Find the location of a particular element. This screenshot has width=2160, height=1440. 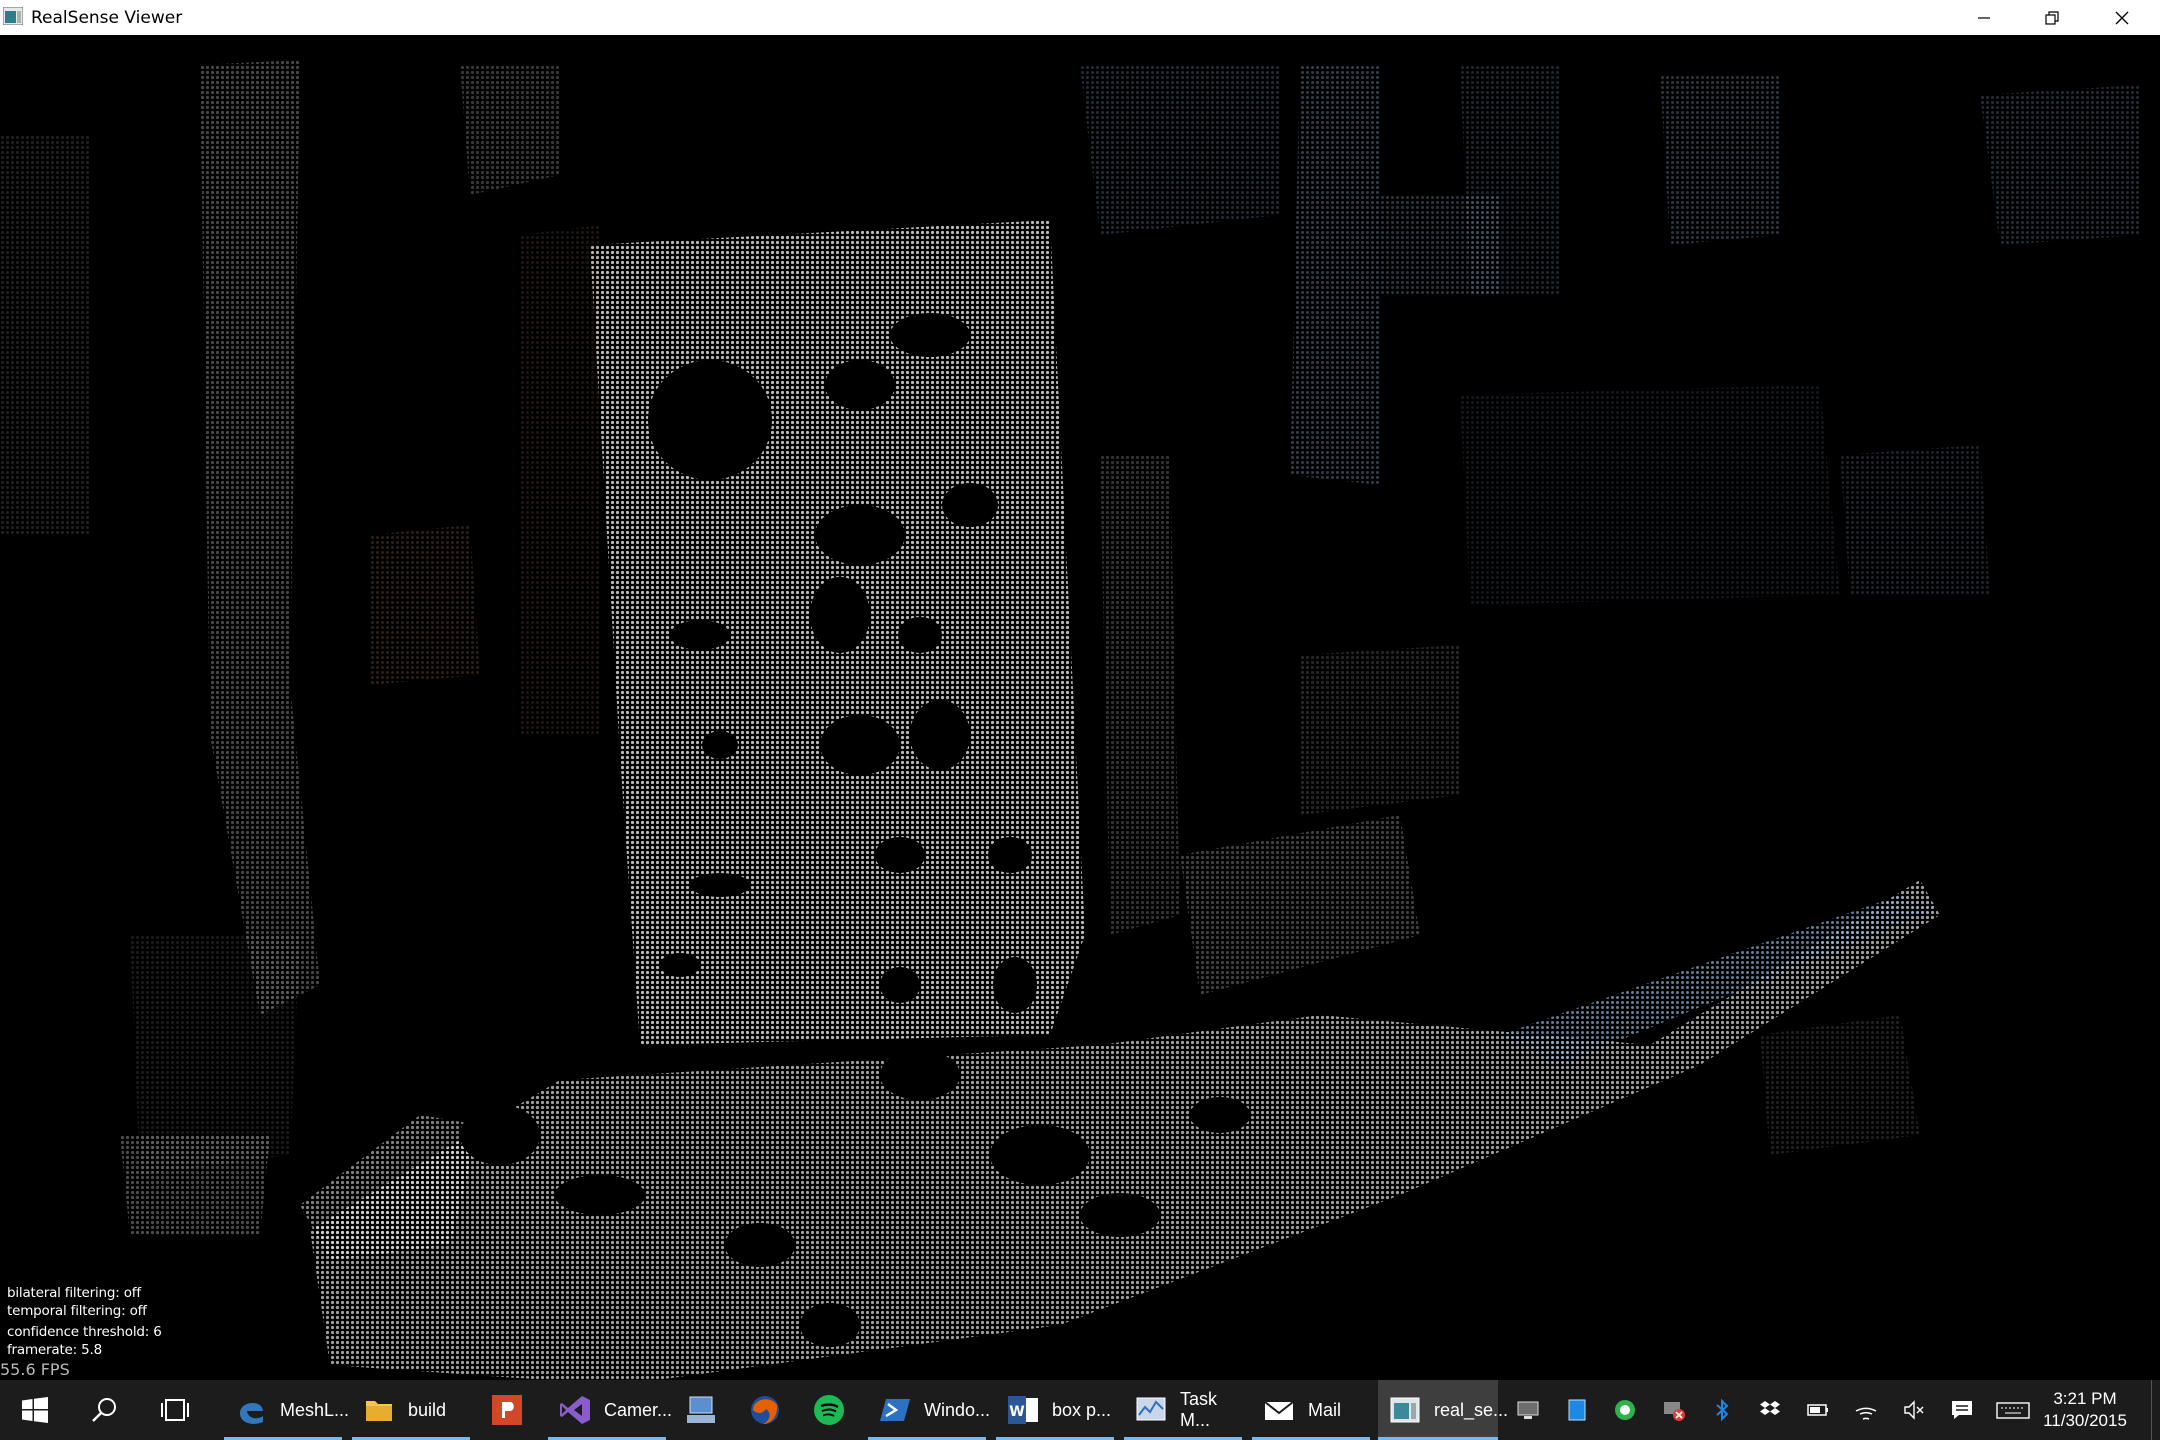

spotify-icon is located at coordinates (829, 1410).